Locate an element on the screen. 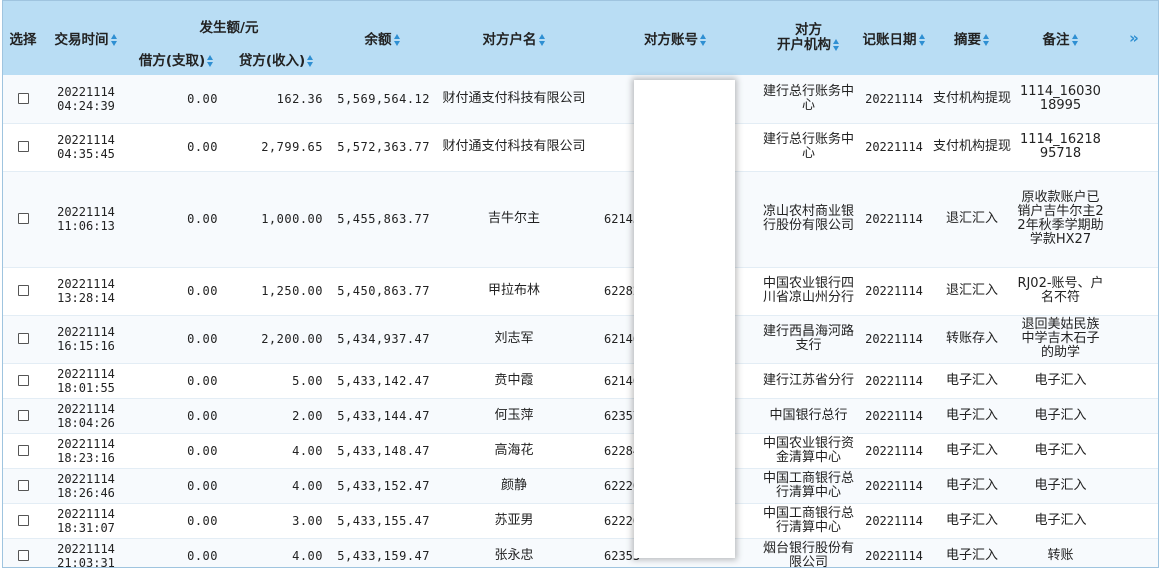 This screenshot has width=1161, height=570. cell-credit: 162.36 is located at coordinates (276, 99).